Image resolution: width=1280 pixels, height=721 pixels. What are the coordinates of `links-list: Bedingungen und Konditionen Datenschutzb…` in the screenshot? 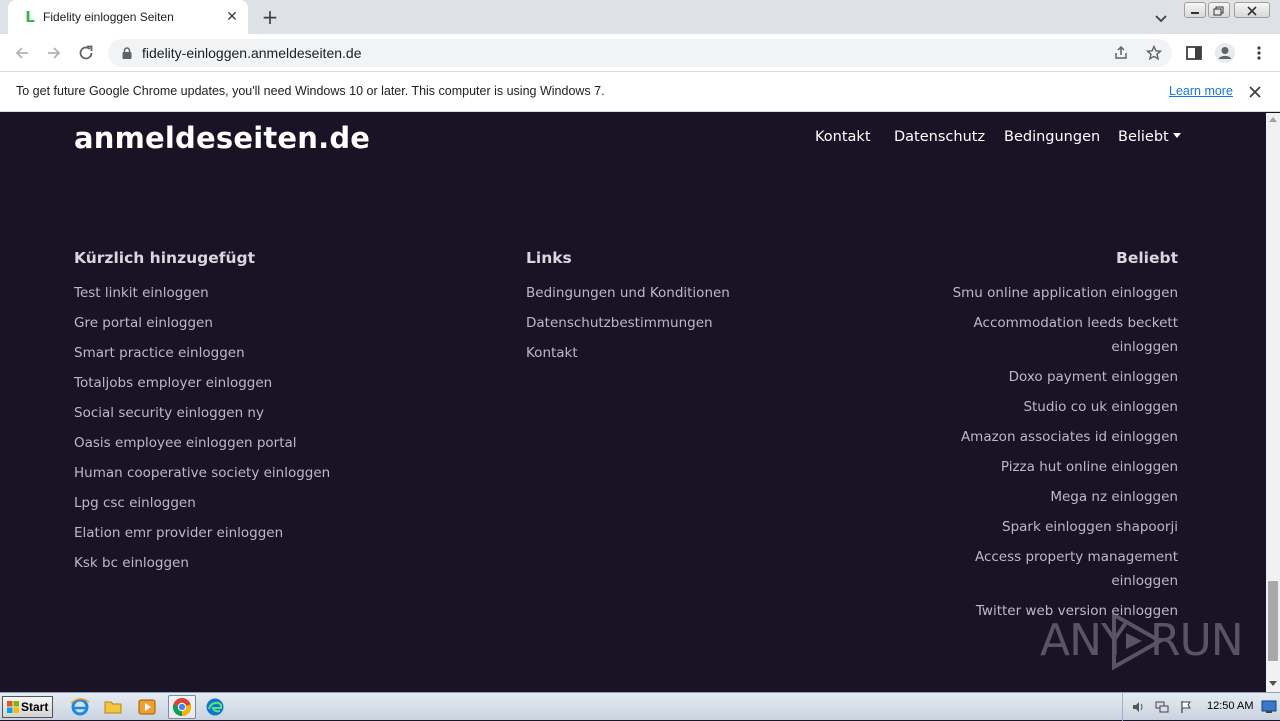 It's located at (628, 326).